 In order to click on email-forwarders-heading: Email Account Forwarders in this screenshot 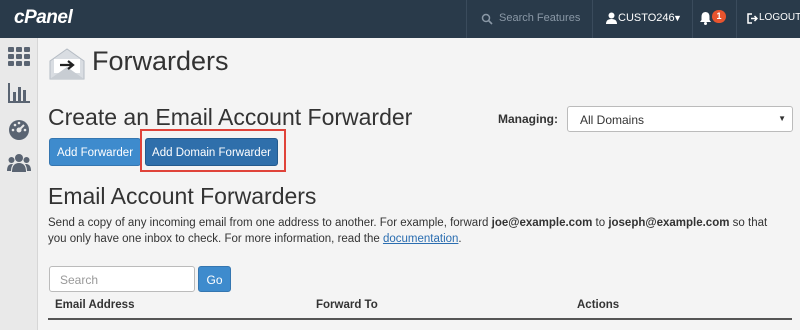, I will do `click(182, 196)`.